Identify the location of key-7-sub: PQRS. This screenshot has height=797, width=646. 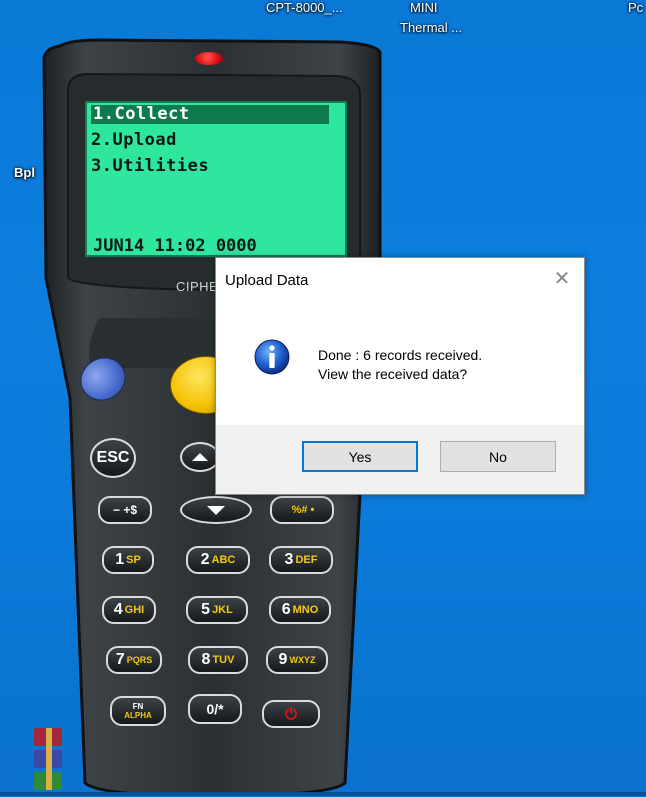
(139, 660).